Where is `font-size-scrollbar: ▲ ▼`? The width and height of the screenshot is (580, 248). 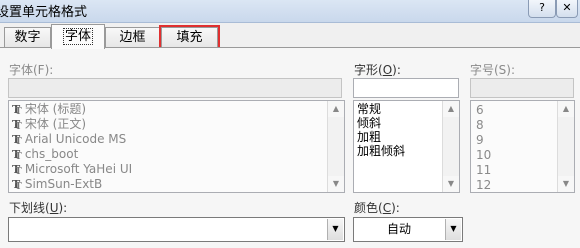
font-size-scrollbar: ▲ ▼ is located at coordinates (565, 146).